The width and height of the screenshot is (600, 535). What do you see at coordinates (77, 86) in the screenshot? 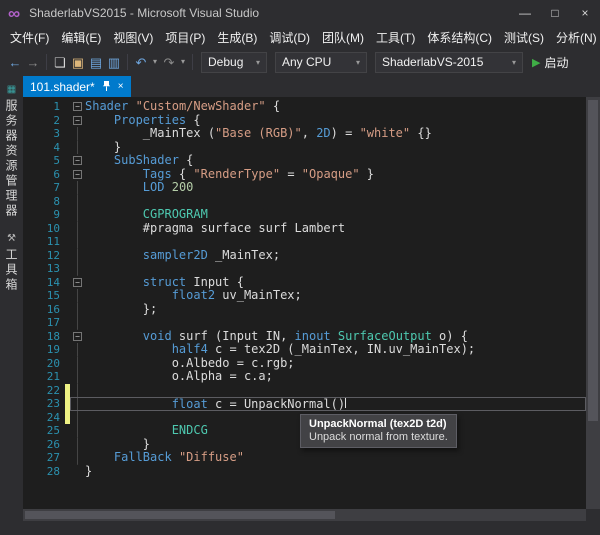
I see `tab-101-shader: 101.shader* ×` at bounding box center [77, 86].